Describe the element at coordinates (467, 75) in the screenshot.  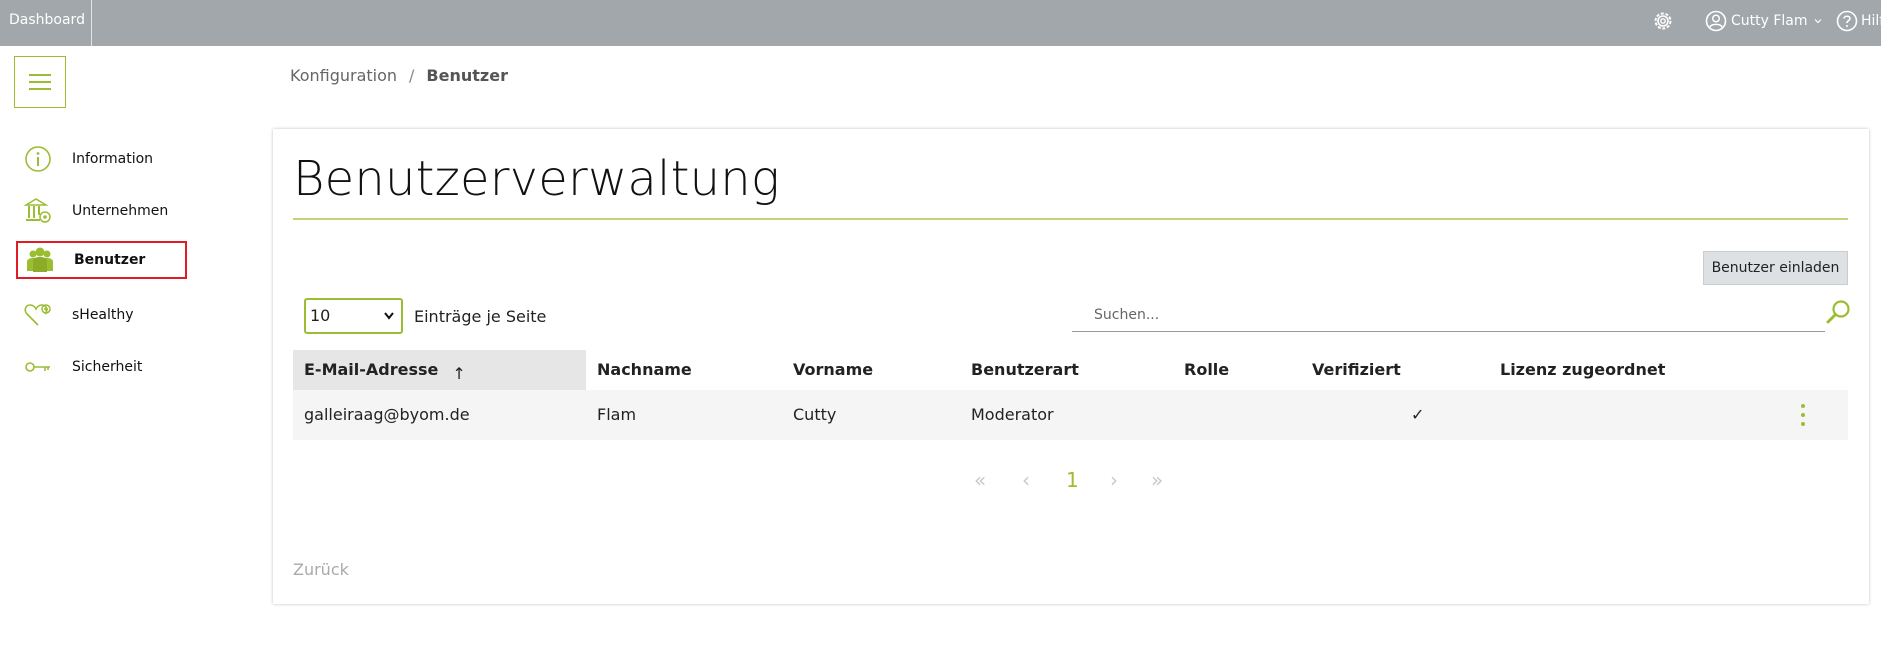
I see `breadcrumb-current: Benutzer` at that location.